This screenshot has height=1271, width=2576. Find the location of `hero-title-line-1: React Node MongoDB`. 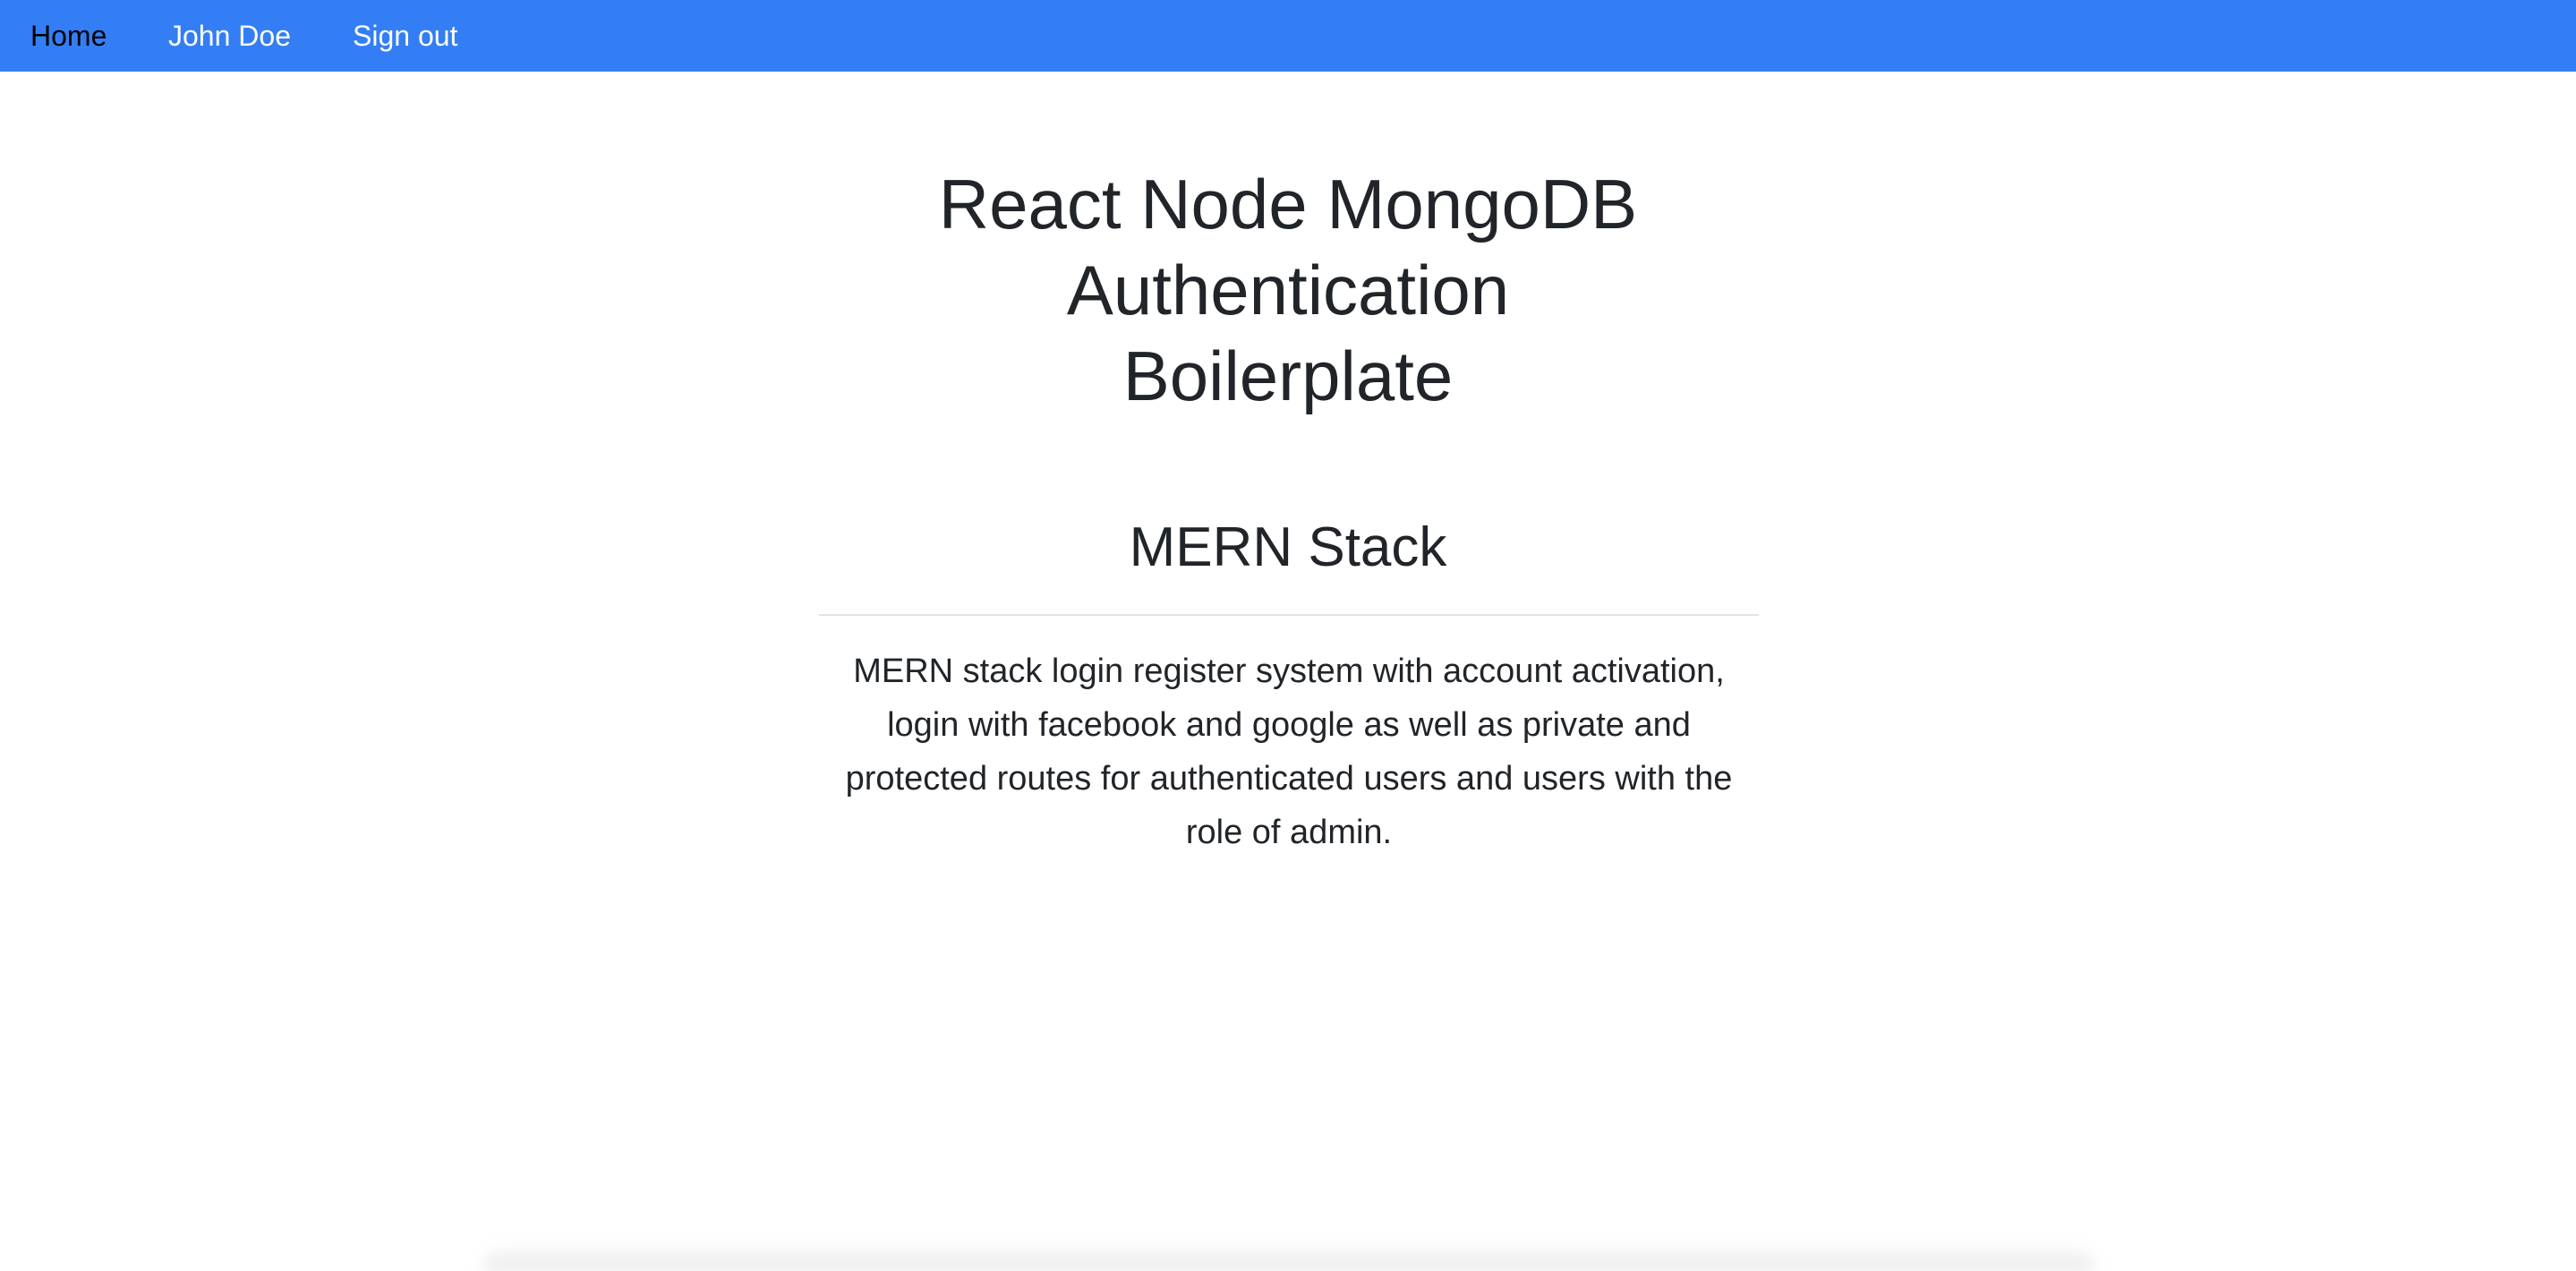

hero-title-line-1: React Node MongoDB is located at coordinates (1288, 204).